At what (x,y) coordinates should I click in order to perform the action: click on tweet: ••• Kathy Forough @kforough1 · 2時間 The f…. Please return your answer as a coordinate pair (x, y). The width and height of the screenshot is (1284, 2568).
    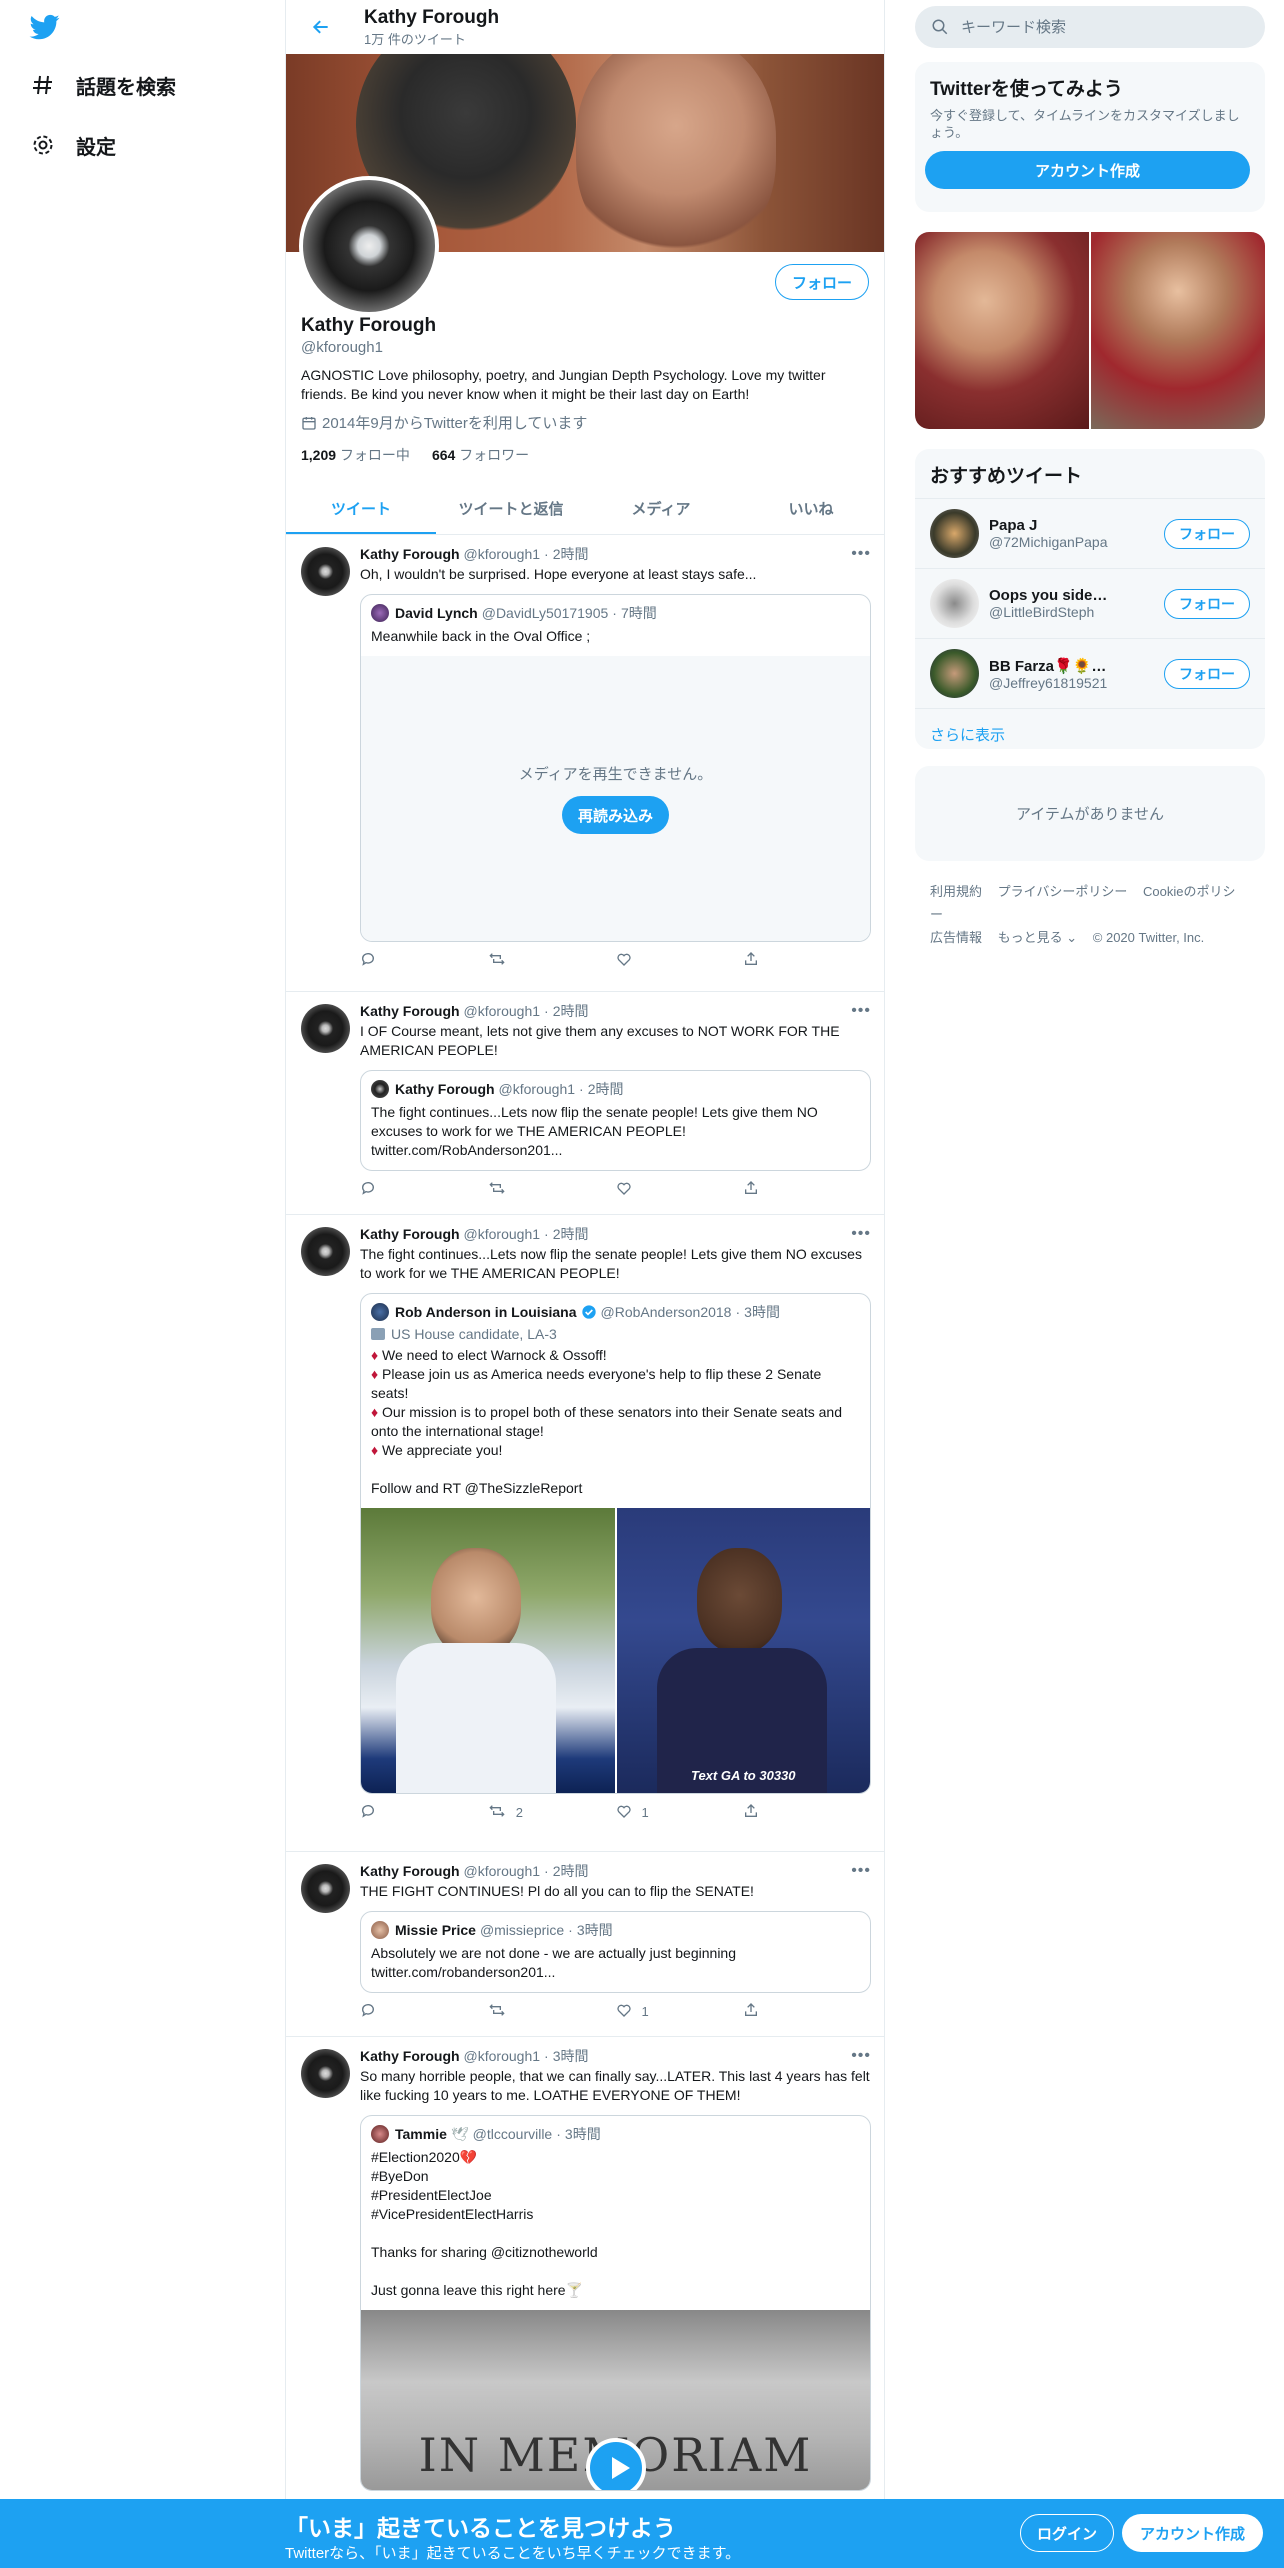
    Looking at the image, I should click on (585, 1533).